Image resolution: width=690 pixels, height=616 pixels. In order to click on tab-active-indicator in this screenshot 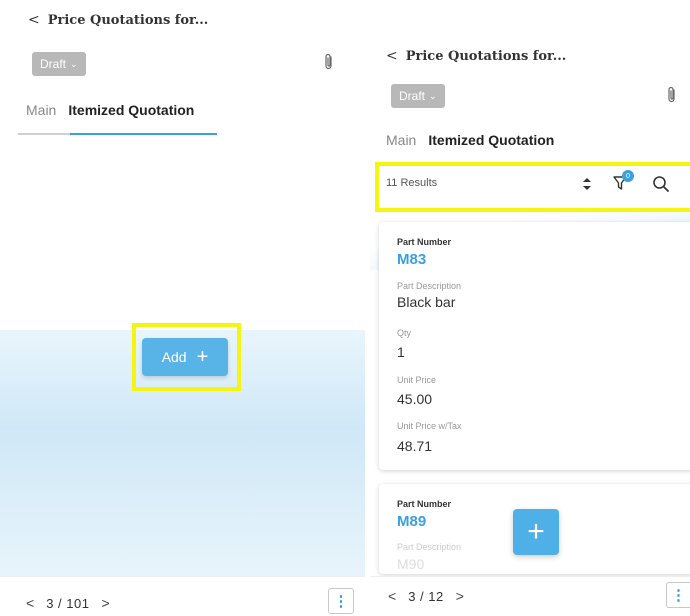, I will do `click(143, 134)`.